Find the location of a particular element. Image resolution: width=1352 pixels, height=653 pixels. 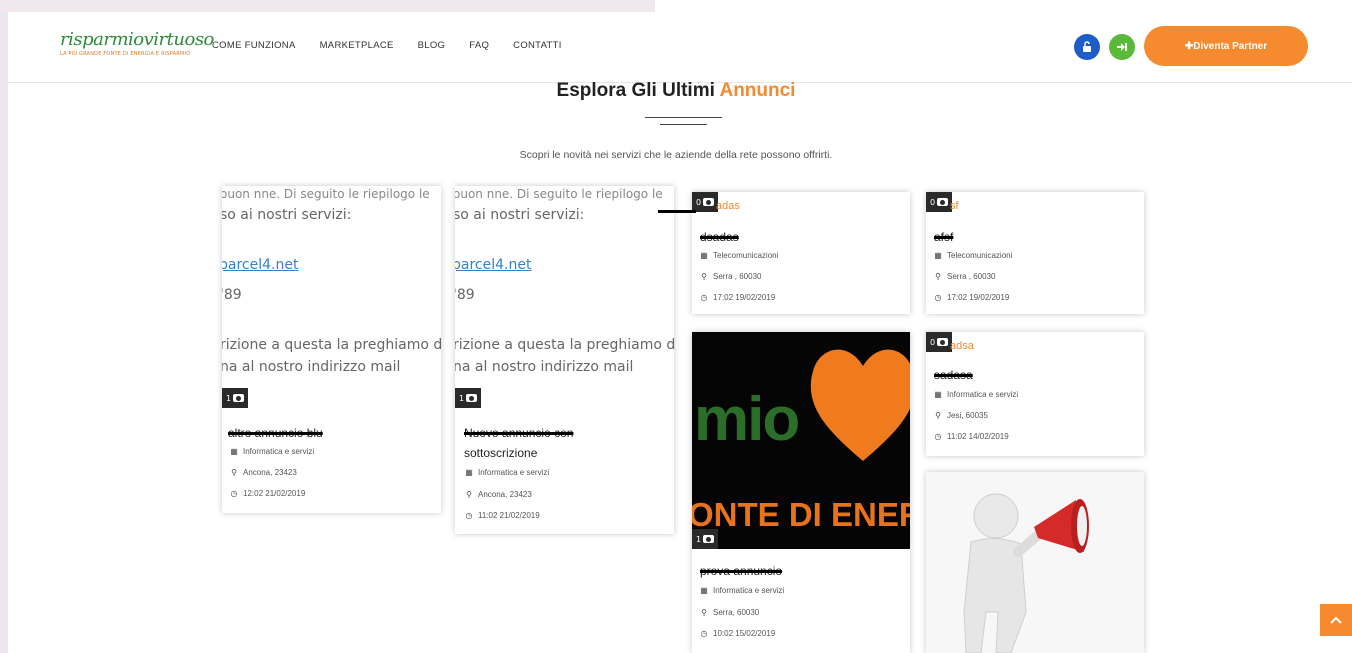

redaction-mark is located at coordinates (677, 211).